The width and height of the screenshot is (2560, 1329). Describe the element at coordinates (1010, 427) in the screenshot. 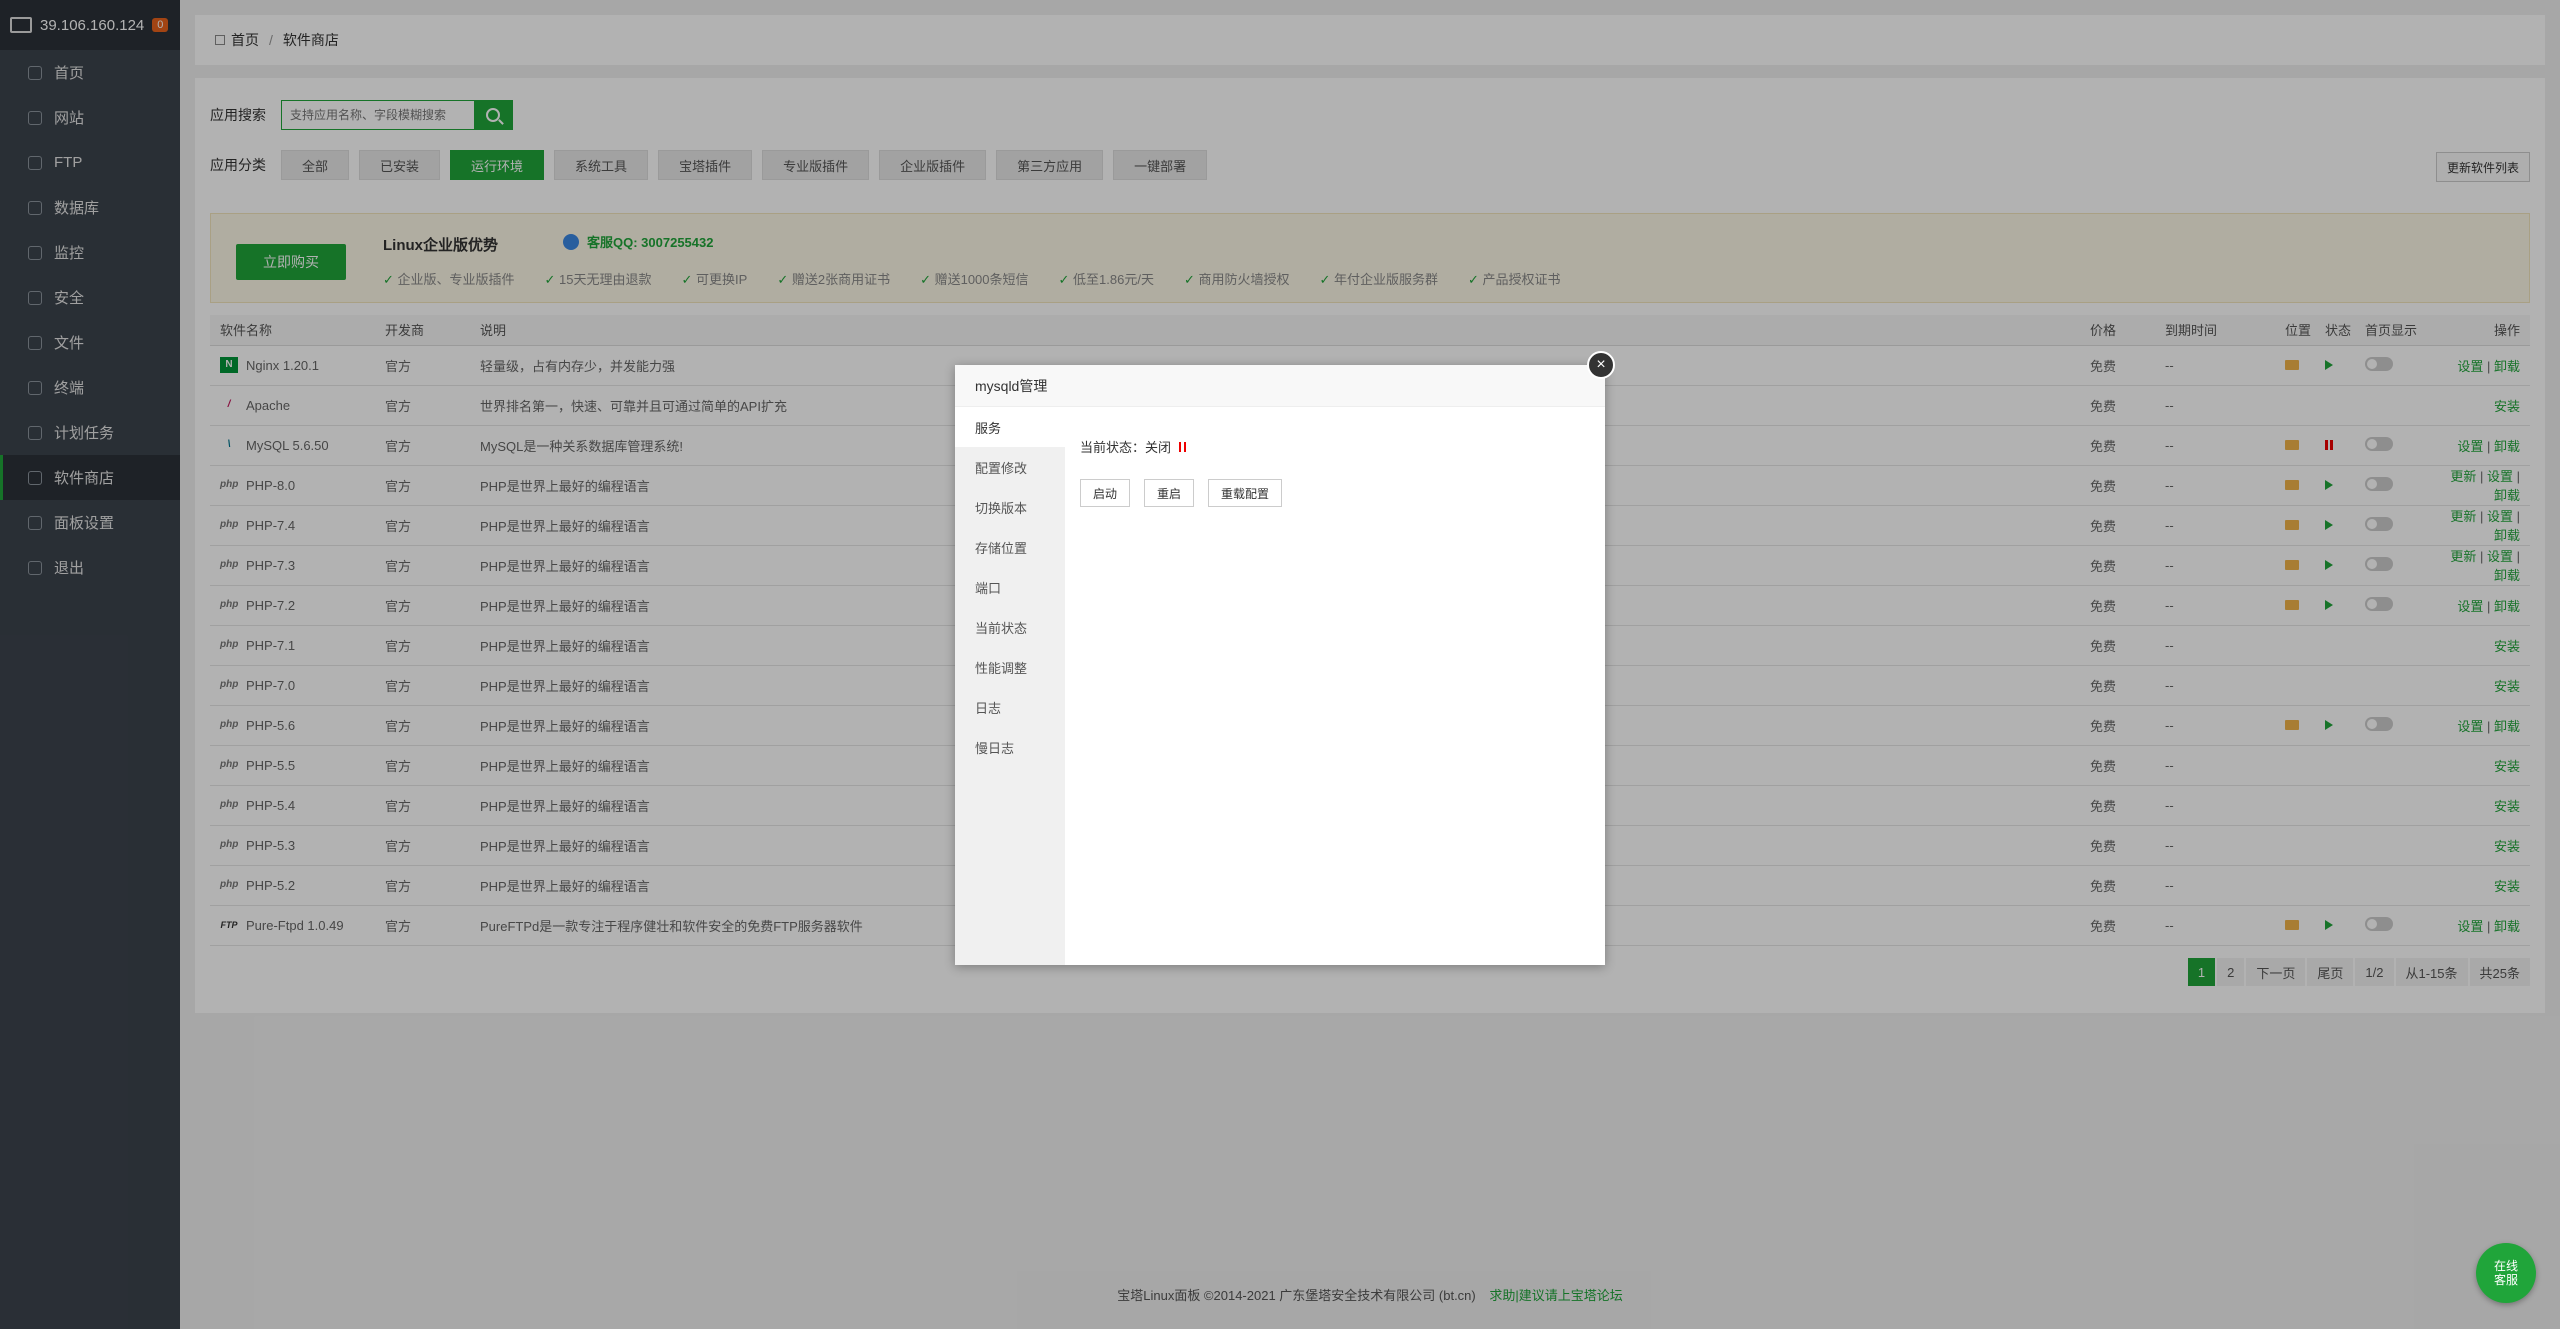

I see `modal-nav-item: 服务` at that location.